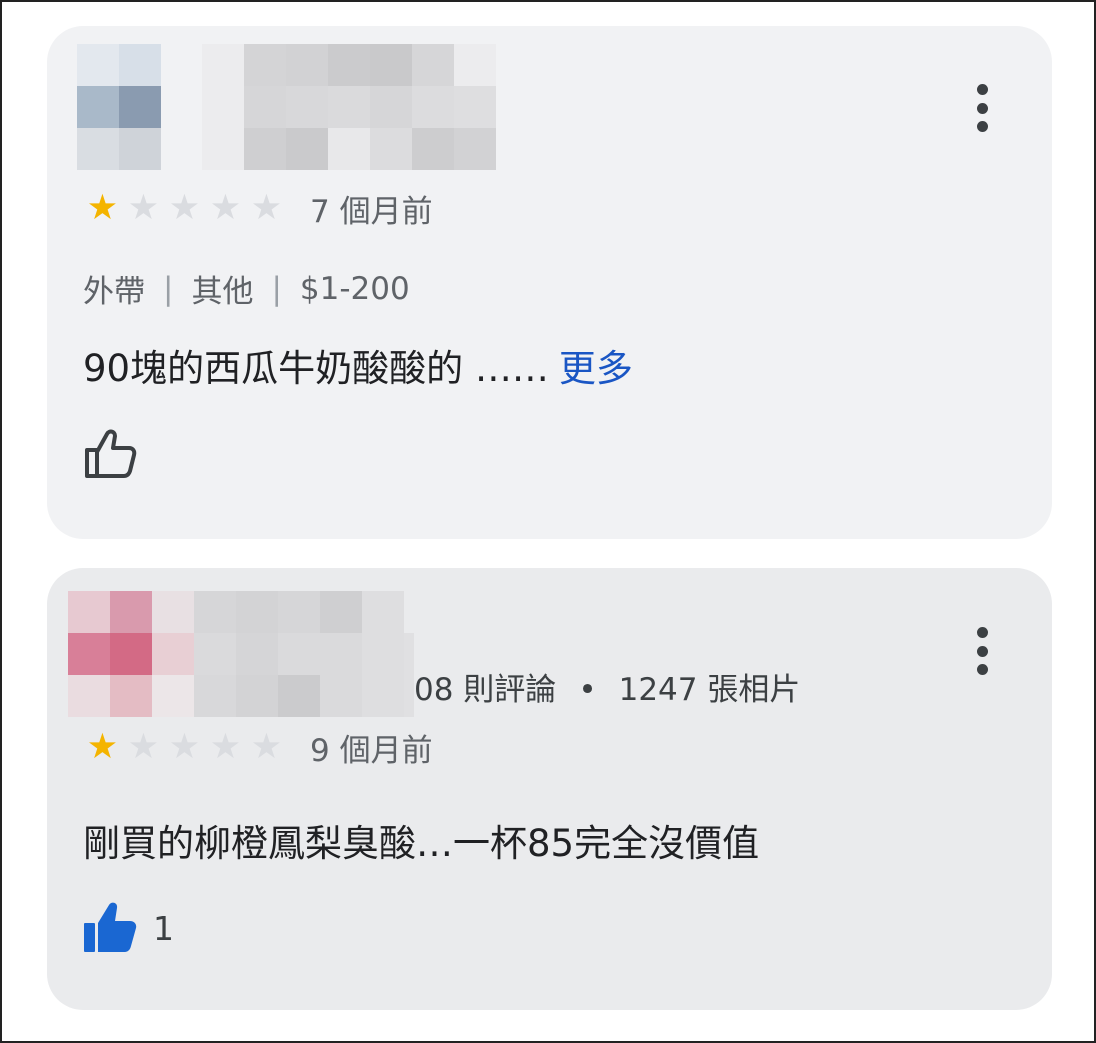  I want to click on review-rating: ★ ★ ★ ★ ★ 9 個月前, so click(258, 747).